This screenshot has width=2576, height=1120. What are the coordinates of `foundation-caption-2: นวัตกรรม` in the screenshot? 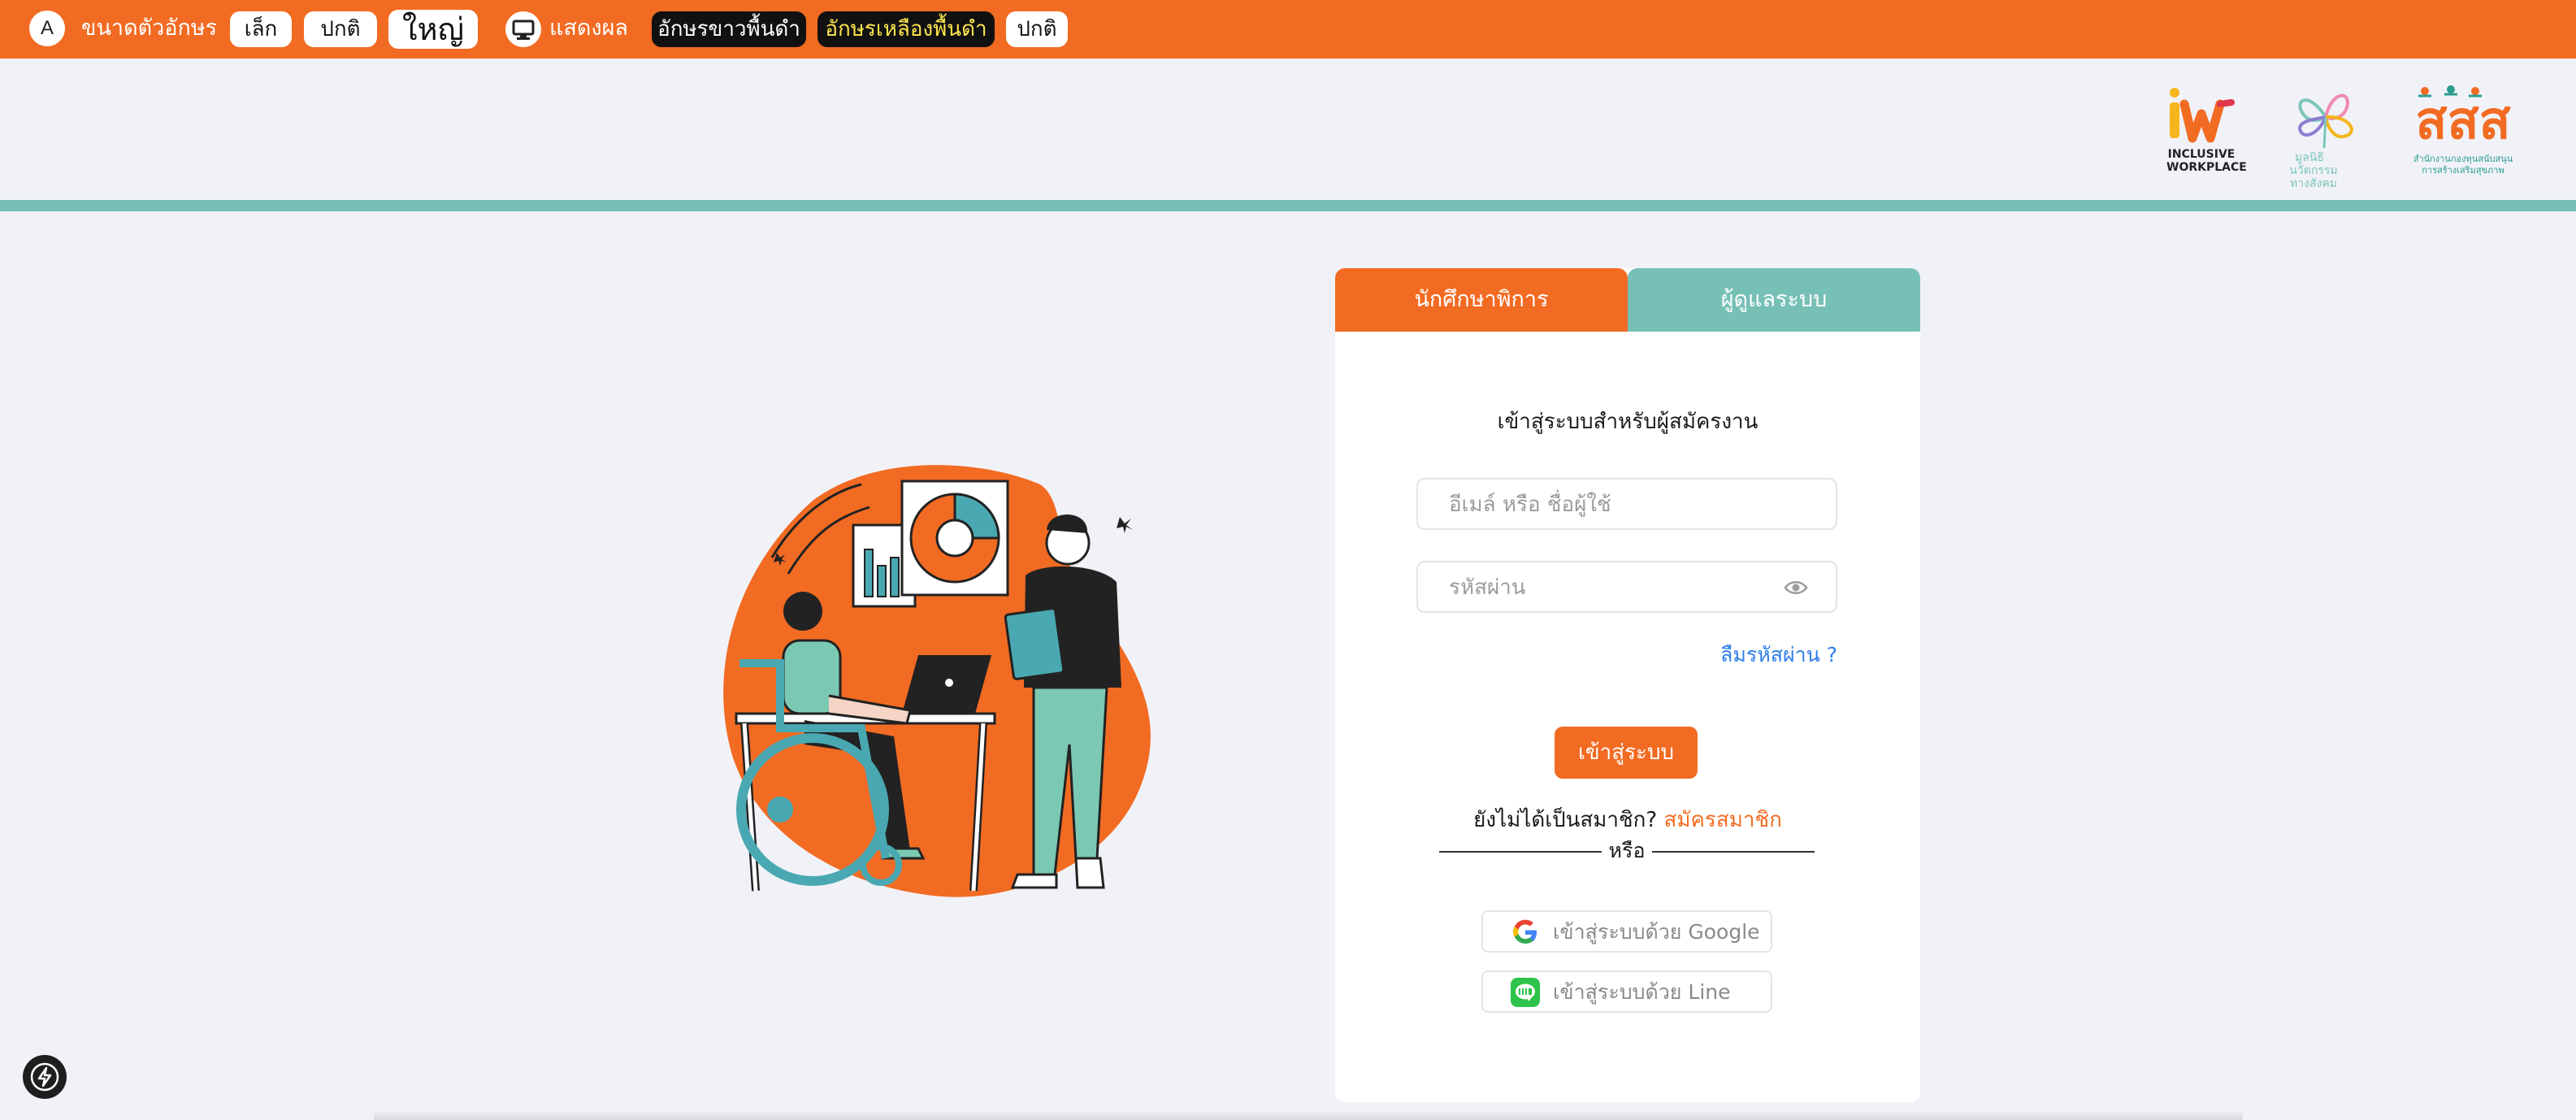 It's located at (2313, 171).